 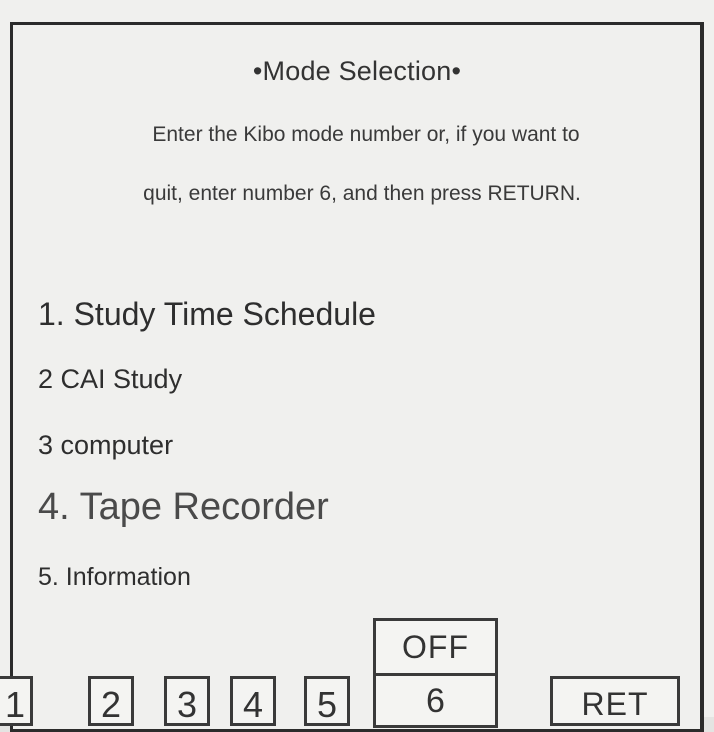 I want to click on off-label: OFF, so click(x=435, y=648).